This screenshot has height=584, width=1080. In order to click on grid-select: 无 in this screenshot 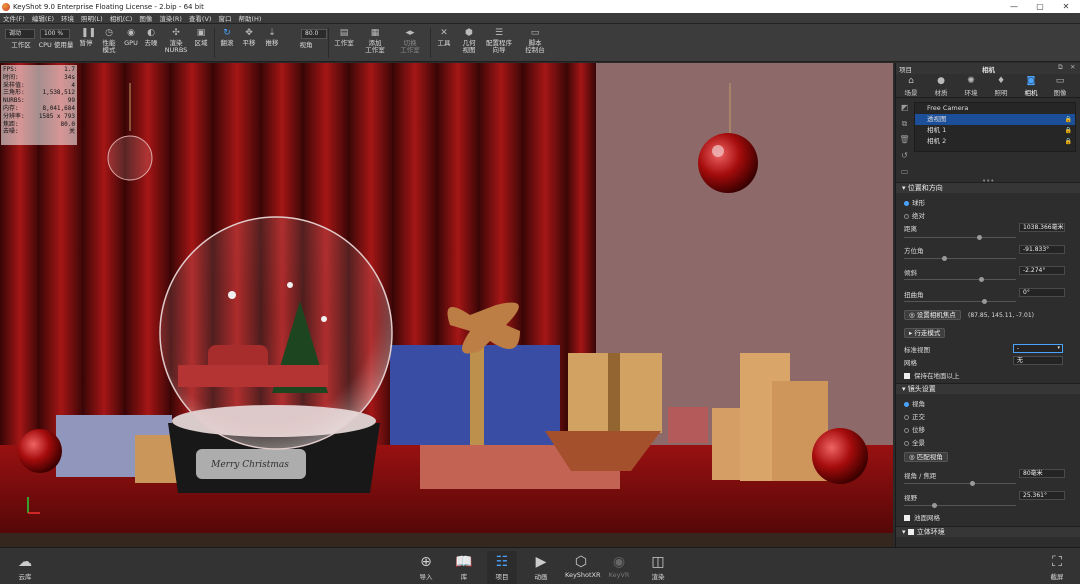, I will do `click(1038, 360)`.